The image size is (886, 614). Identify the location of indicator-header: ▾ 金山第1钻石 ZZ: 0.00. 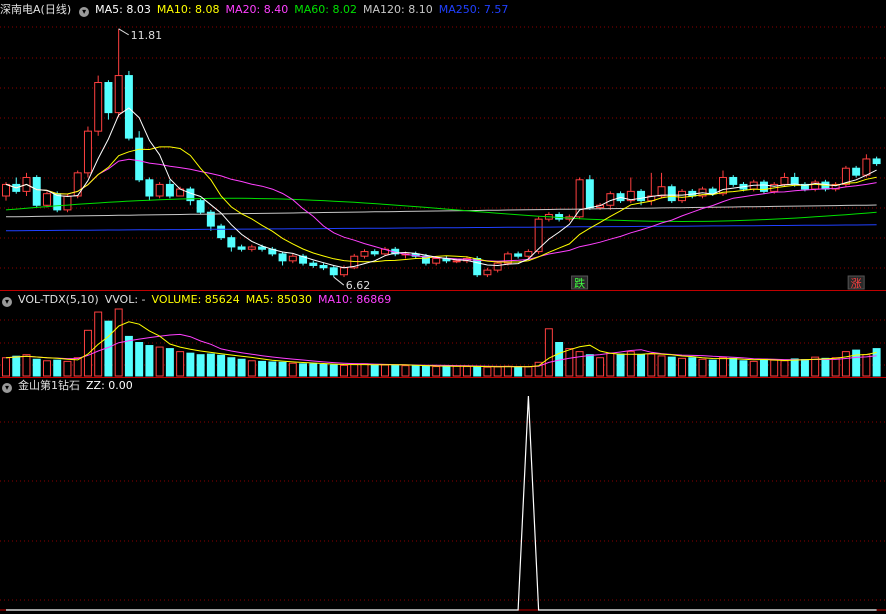
(443, 386).